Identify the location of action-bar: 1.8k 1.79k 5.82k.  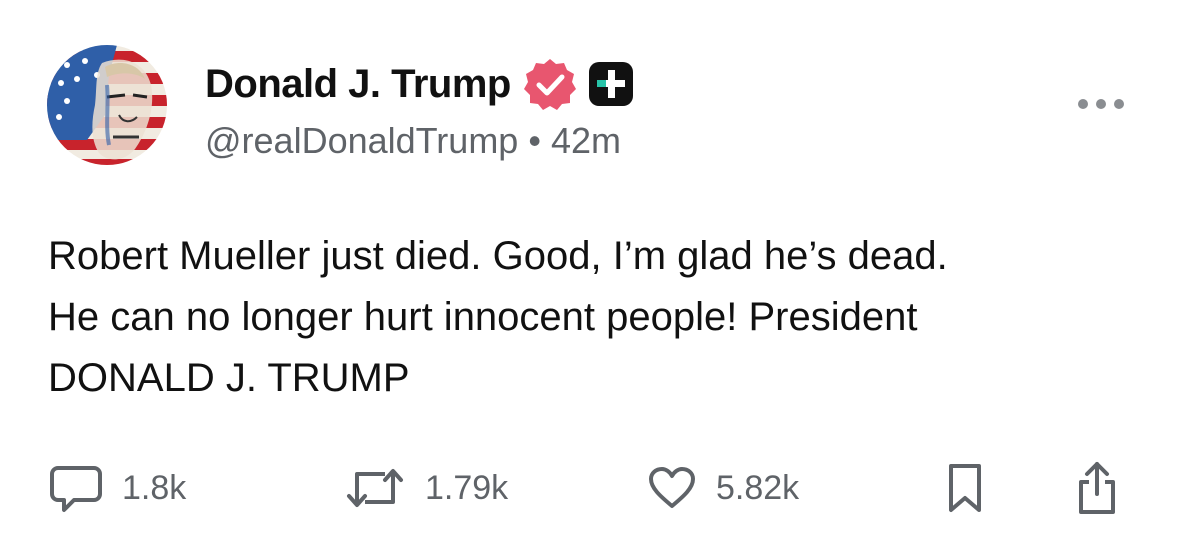
(589, 490).